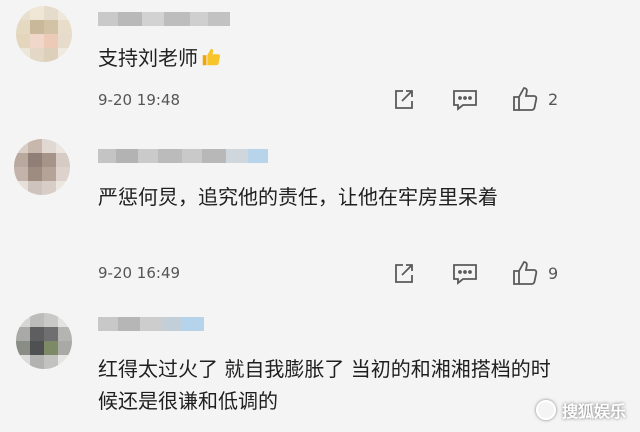  What do you see at coordinates (545, 410) in the screenshot?
I see `sohu-logo-icon` at bounding box center [545, 410].